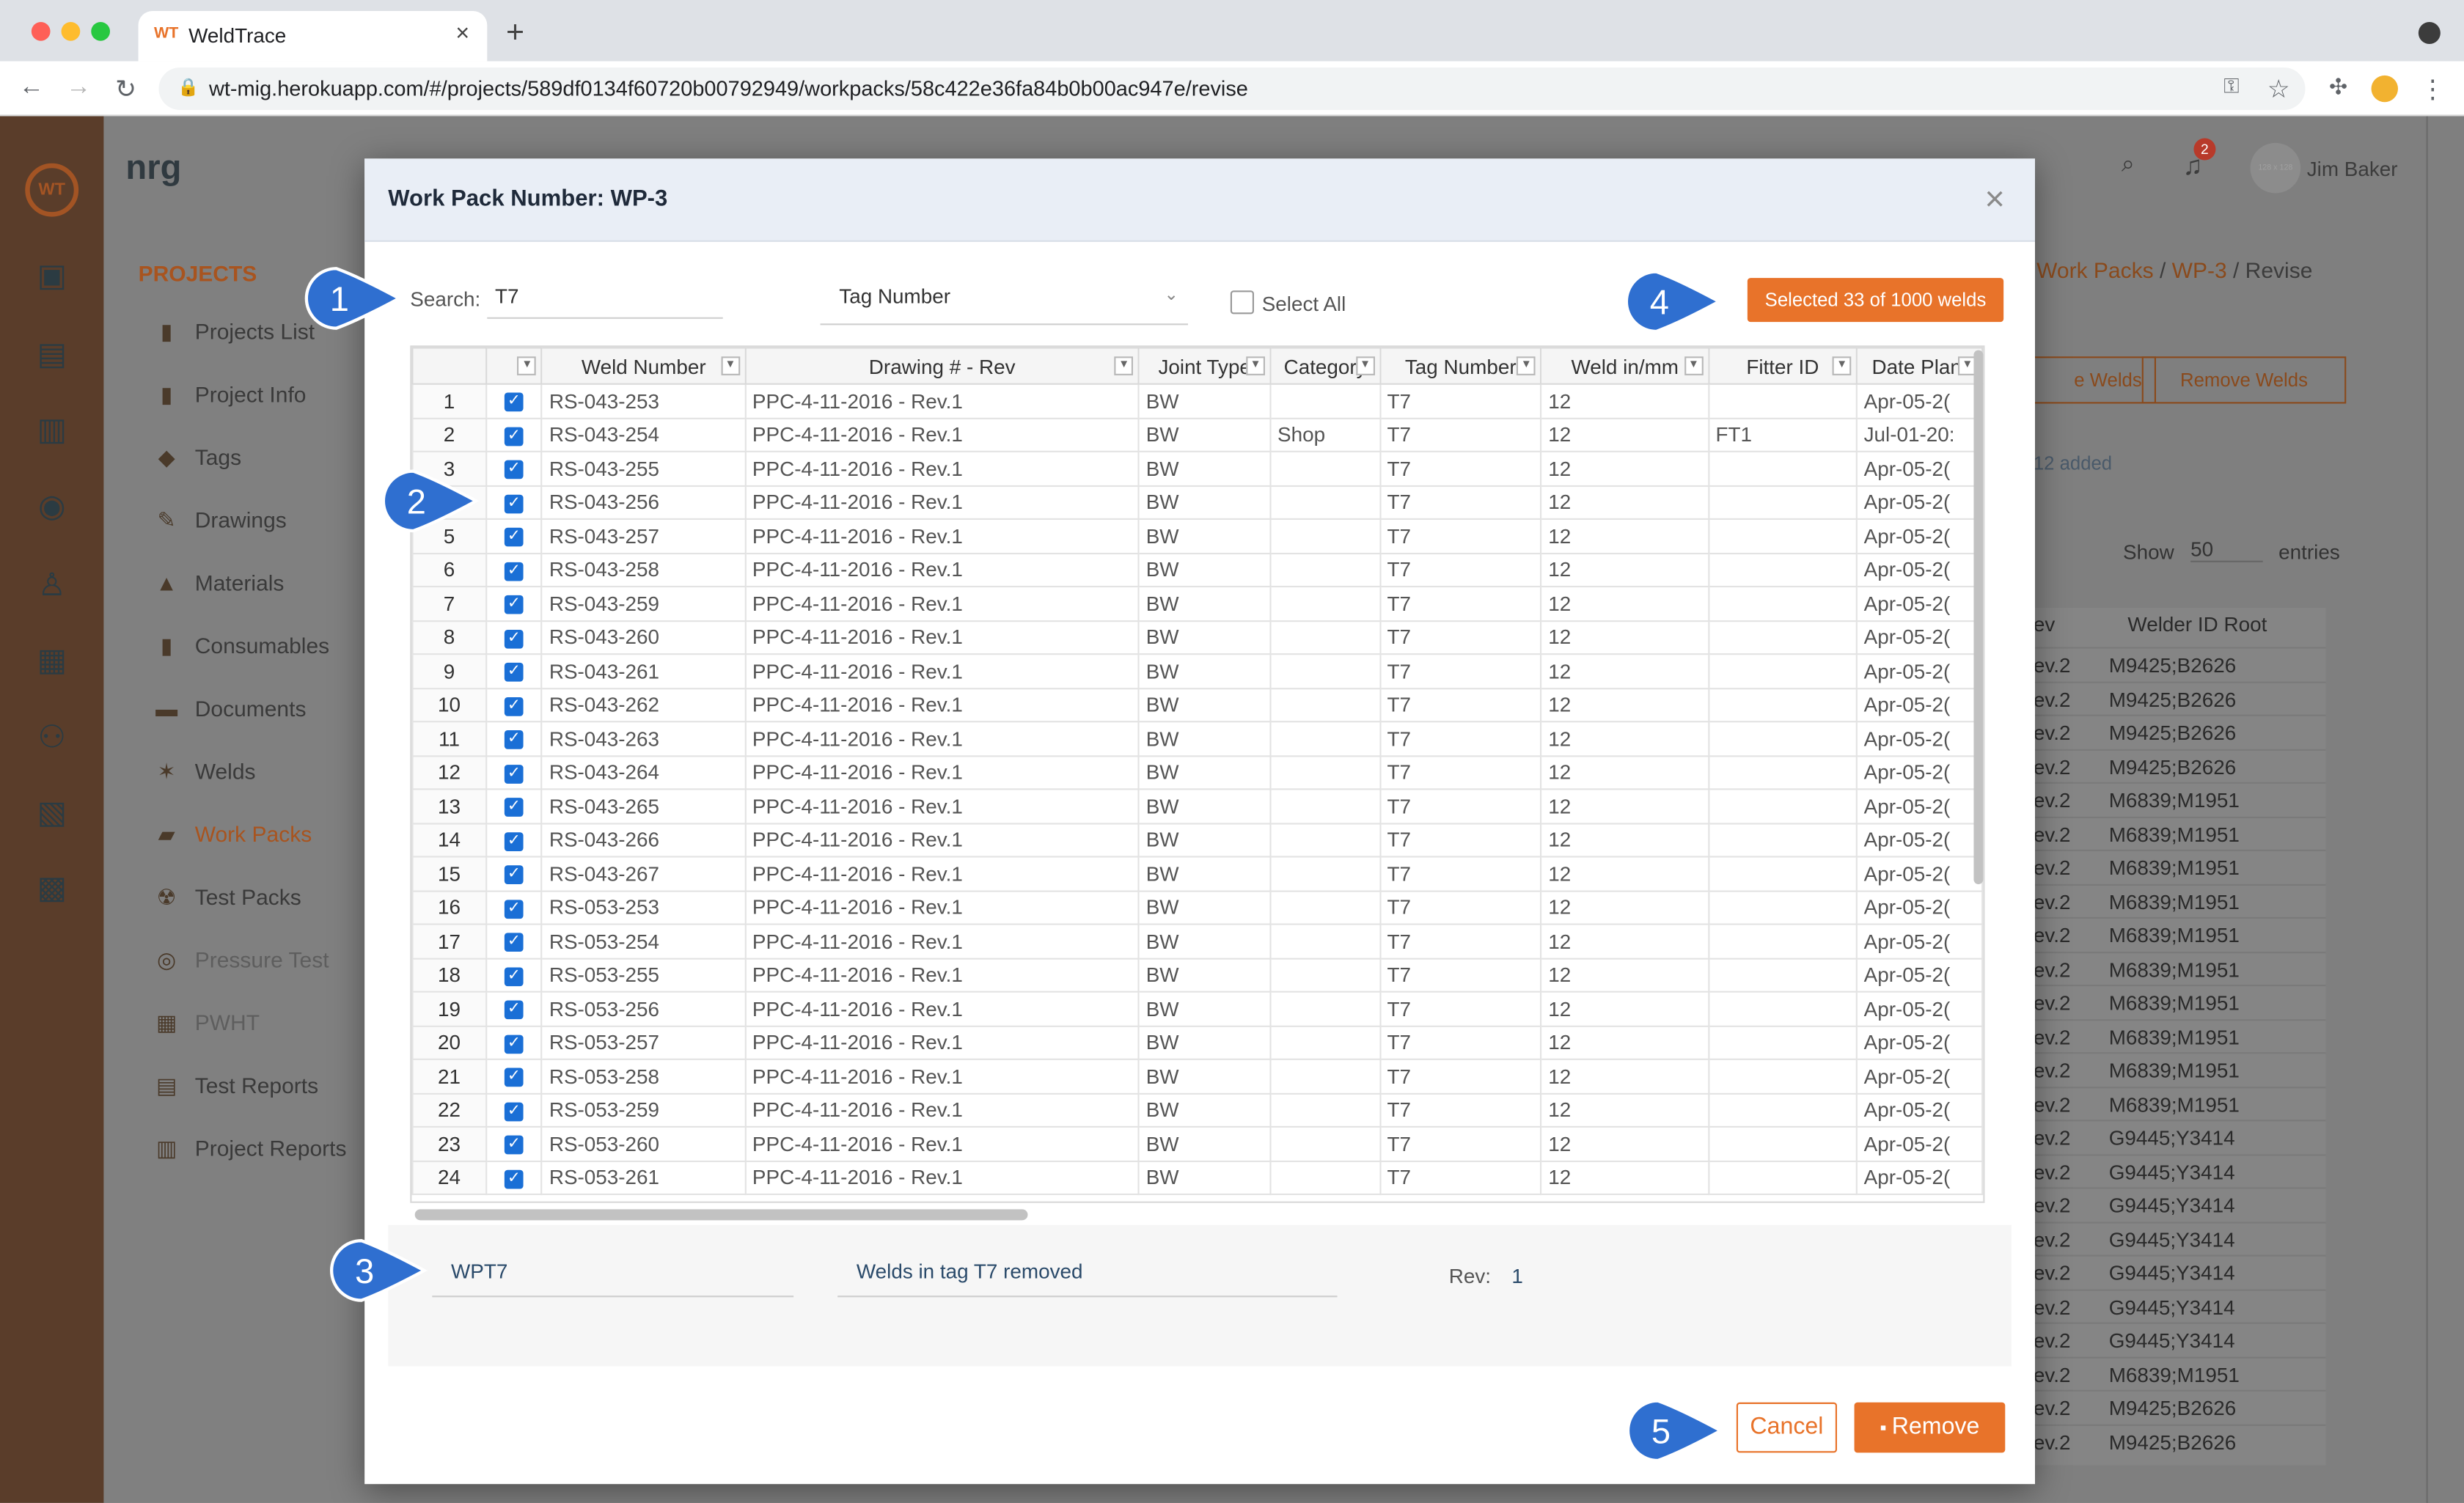  What do you see at coordinates (2094, 380) in the screenshot?
I see `add-welds-button: e Welds` at bounding box center [2094, 380].